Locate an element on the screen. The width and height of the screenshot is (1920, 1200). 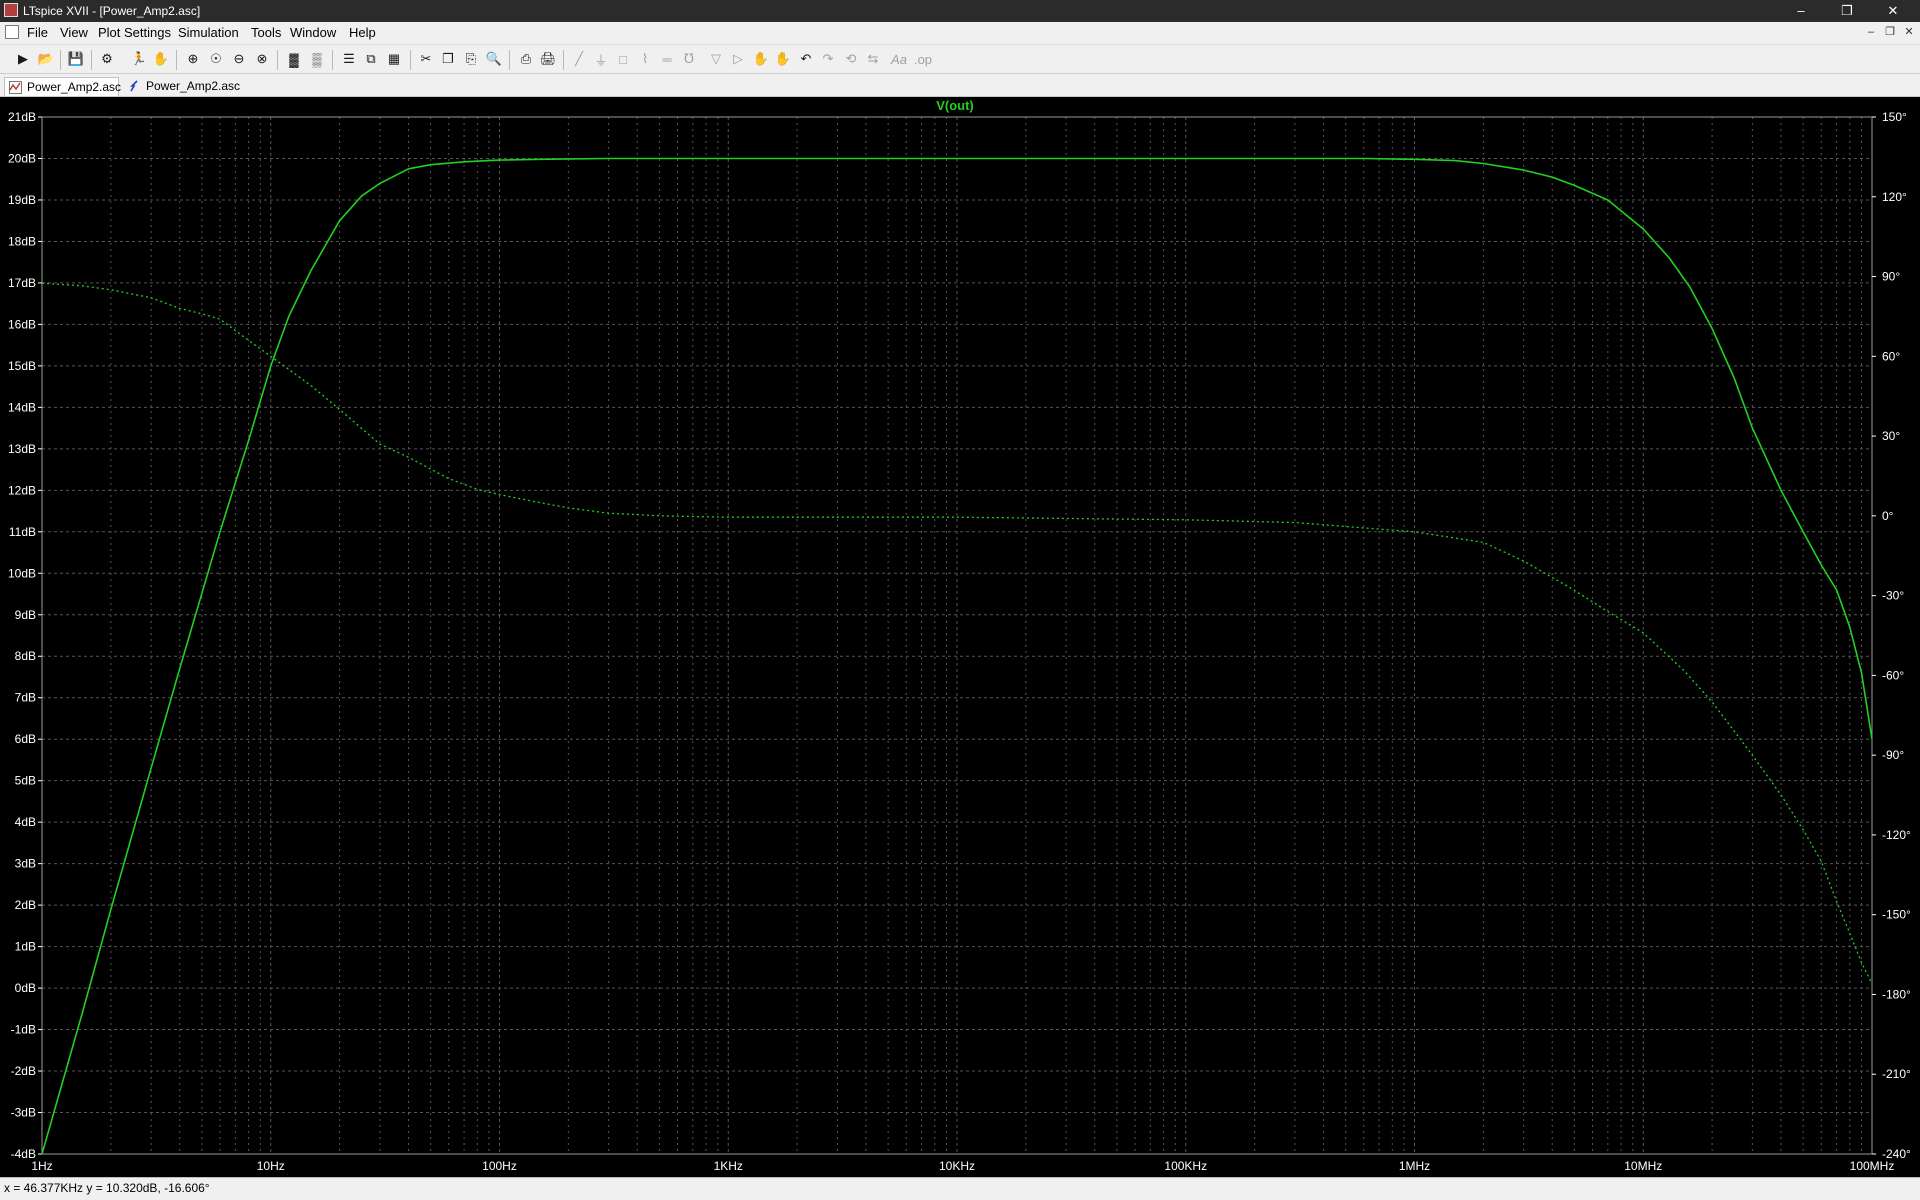
title-bar: LTspice XVII - [Power_Amp2.asc] – ❐ ✕ is located at coordinates (960, 11).